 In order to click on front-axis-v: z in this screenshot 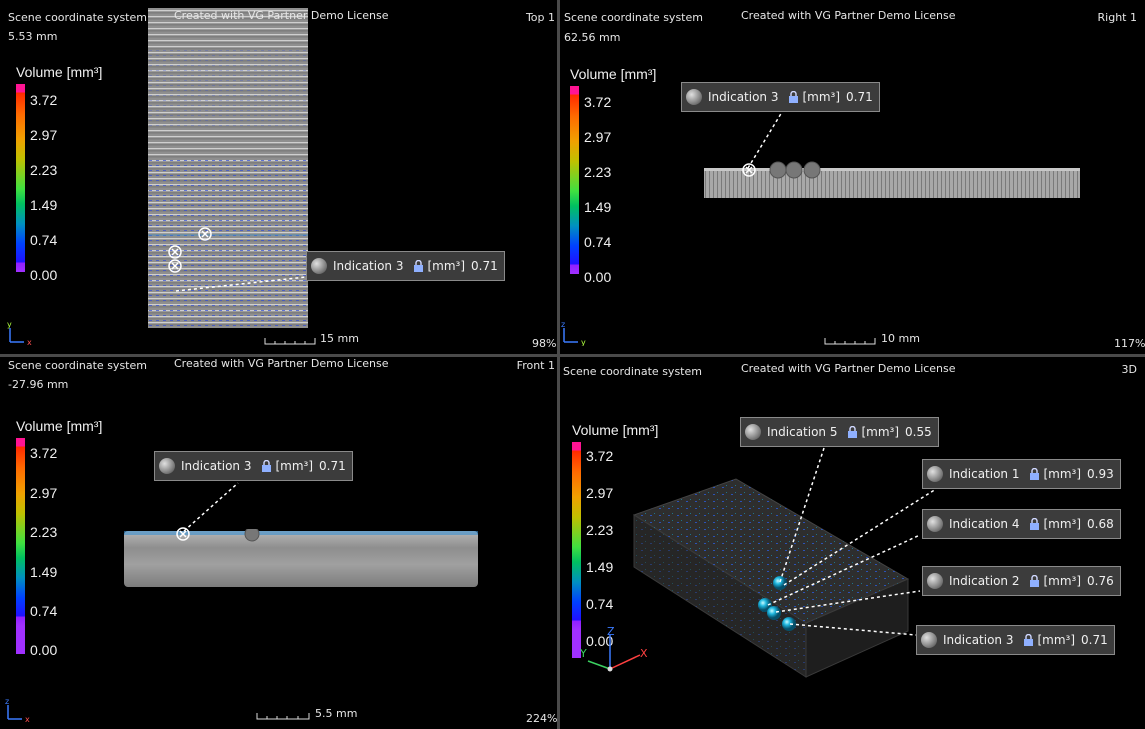, I will do `click(7, 701)`.